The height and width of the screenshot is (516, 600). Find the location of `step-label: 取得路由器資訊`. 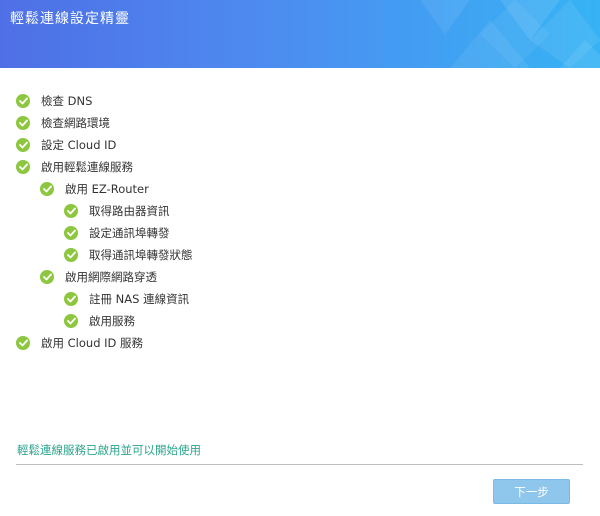

step-label: 取得路由器資訊 is located at coordinates (129, 211).